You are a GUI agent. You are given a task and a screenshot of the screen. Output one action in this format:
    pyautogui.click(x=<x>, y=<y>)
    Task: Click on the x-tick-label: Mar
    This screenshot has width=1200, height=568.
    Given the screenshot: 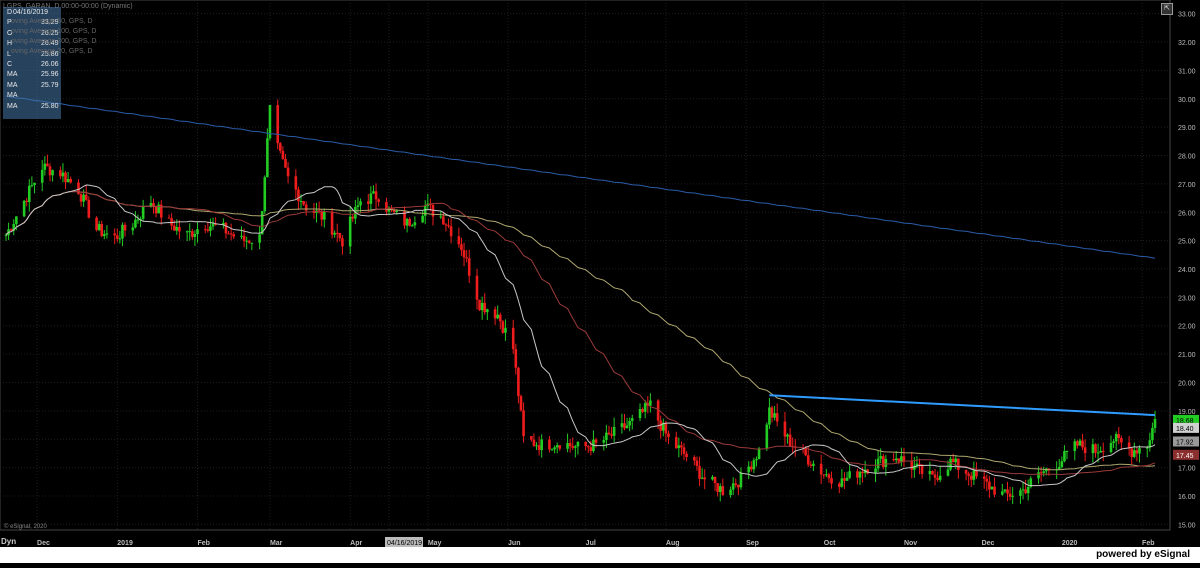 What is the action you would take?
    pyautogui.click(x=276, y=543)
    